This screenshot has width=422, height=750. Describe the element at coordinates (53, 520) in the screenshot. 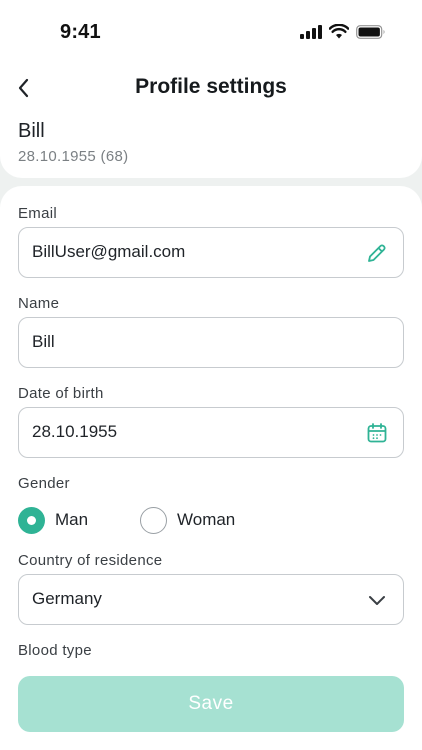

I see `gender-option-man: Man` at that location.